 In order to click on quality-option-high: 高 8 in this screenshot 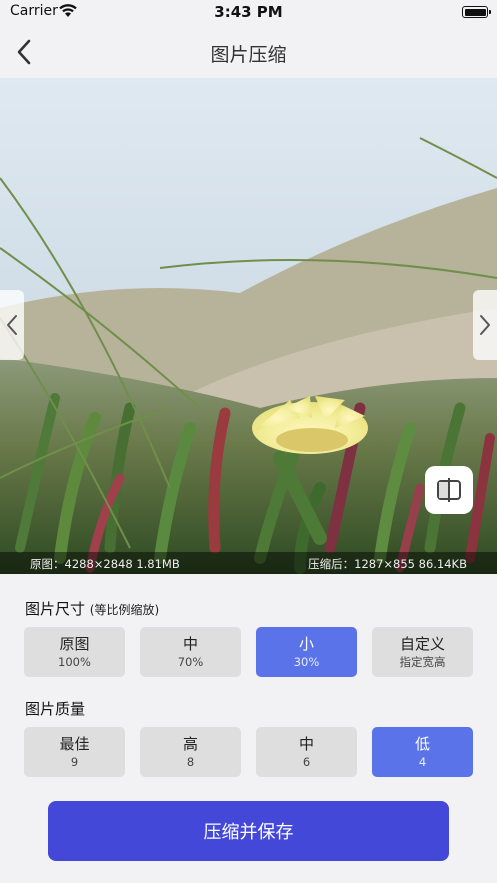, I will do `click(190, 752)`.